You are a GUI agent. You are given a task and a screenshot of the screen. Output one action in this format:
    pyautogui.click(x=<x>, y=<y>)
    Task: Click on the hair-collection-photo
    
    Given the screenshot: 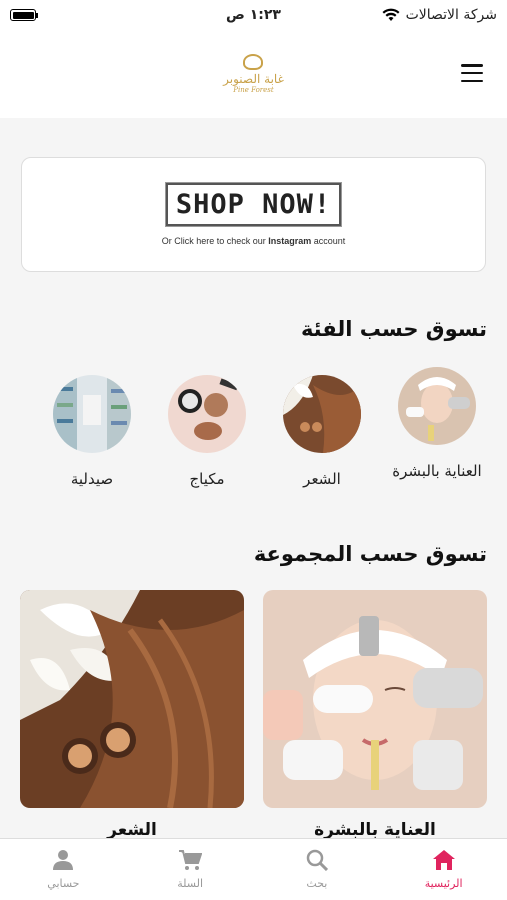 What is the action you would take?
    pyautogui.click(x=132, y=699)
    